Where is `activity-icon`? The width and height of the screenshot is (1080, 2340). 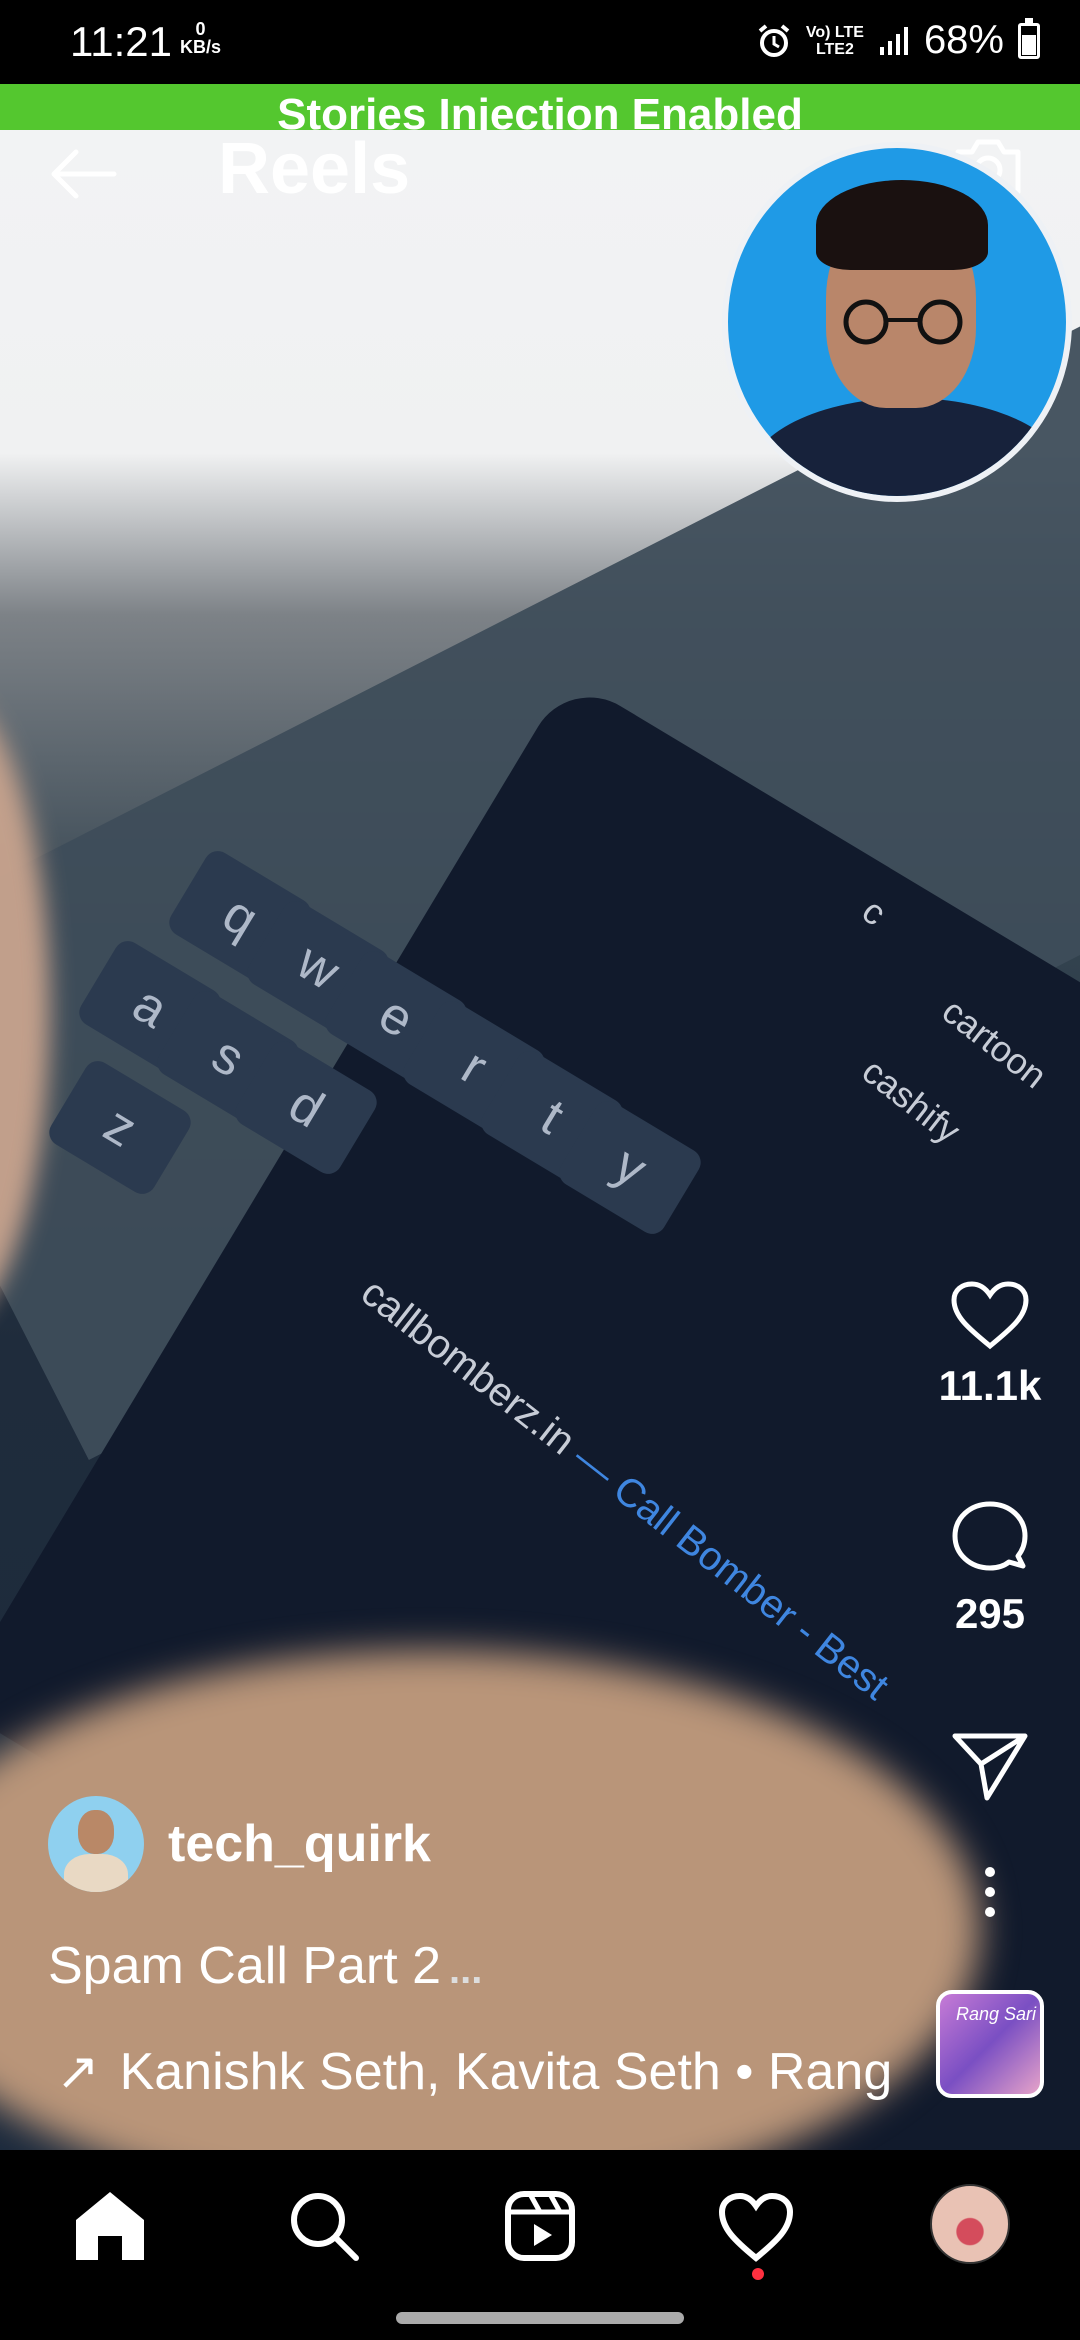 activity-icon is located at coordinates (756, 2226).